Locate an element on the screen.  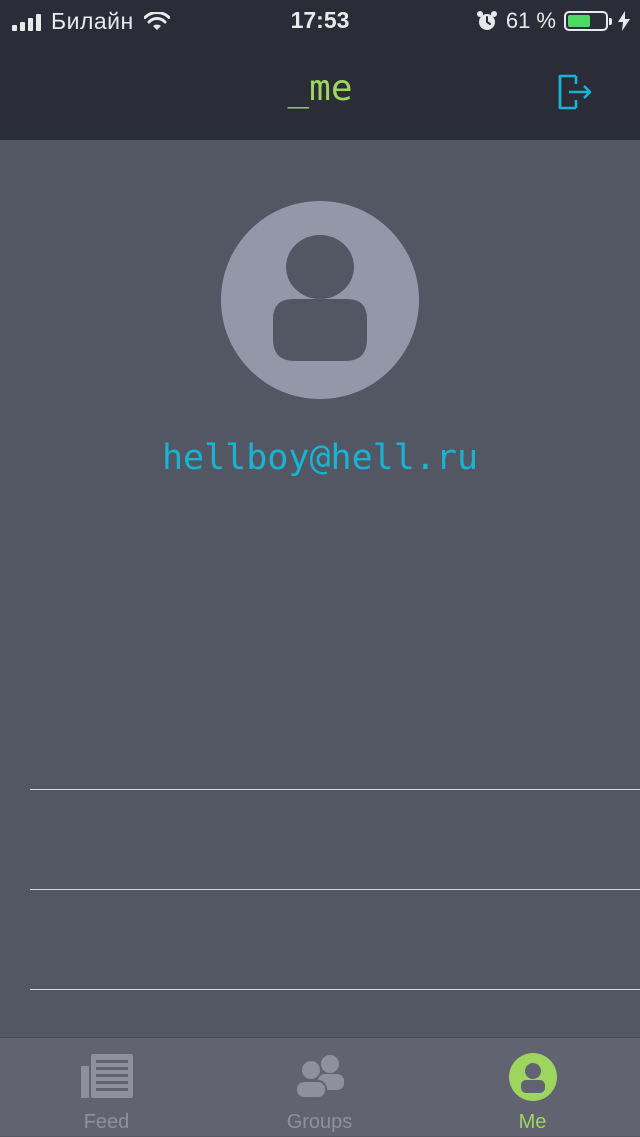
logout-icon is located at coordinates (575, 92).